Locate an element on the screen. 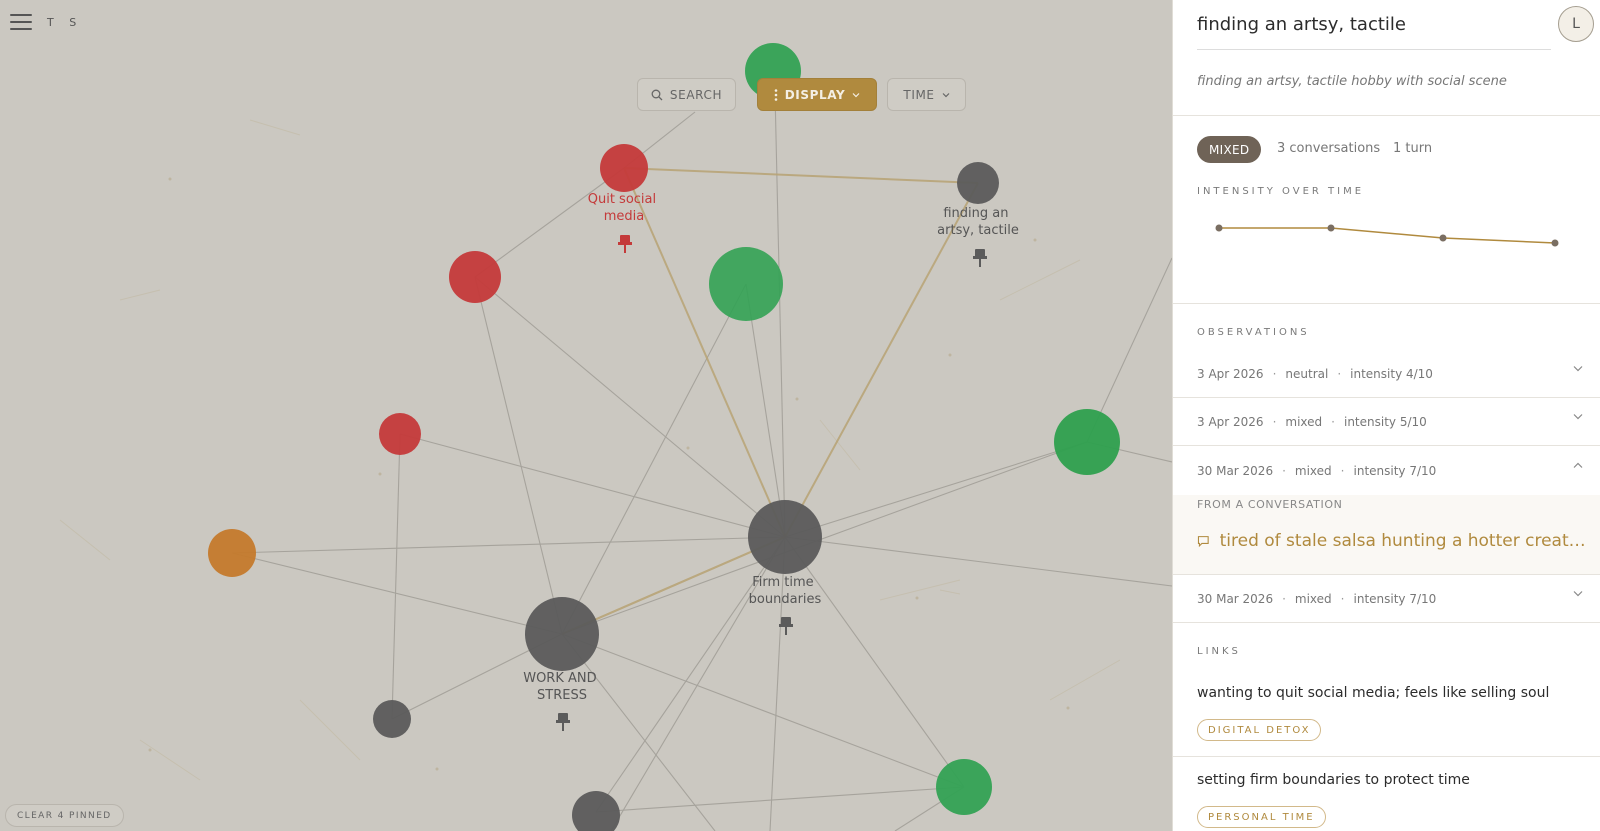  observation-row: 3 Apr 2026 · neutral · intensity 4/10 is located at coordinates (1386, 374).